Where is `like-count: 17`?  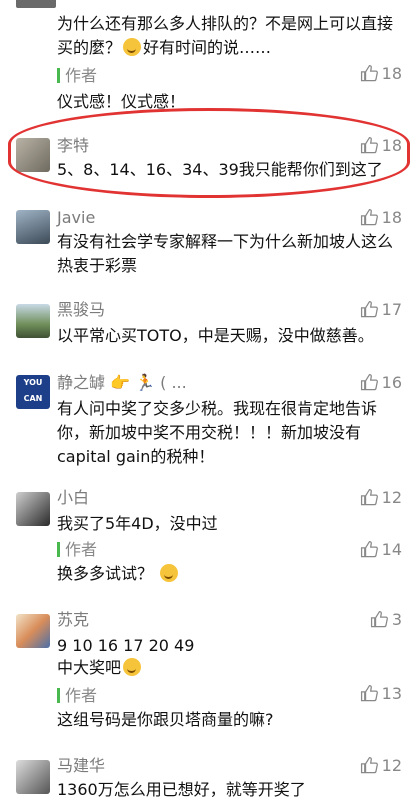
like-count: 17 is located at coordinates (391, 309).